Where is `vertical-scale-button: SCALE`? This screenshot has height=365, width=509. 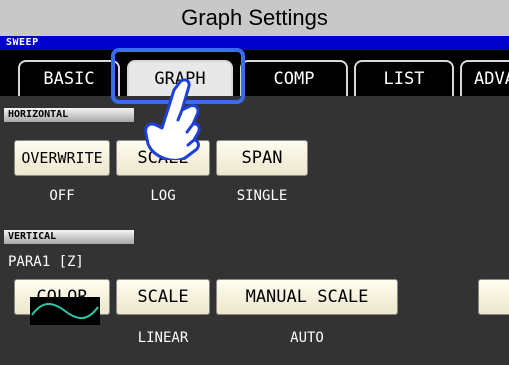
vertical-scale-button: SCALE is located at coordinates (163, 297).